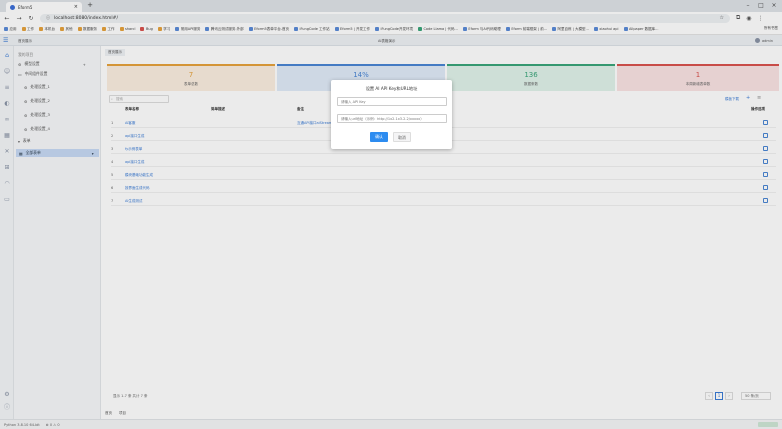 The width and height of the screenshot is (782, 429). Describe the element at coordinates (392, 101) in the screenshot. I see `api-key-input` at that location.